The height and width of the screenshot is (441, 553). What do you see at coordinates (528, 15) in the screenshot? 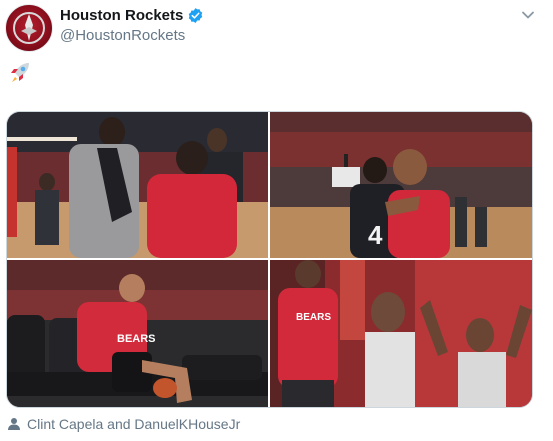
I see `chevron-down-icon` at bounding box center [528, 15].